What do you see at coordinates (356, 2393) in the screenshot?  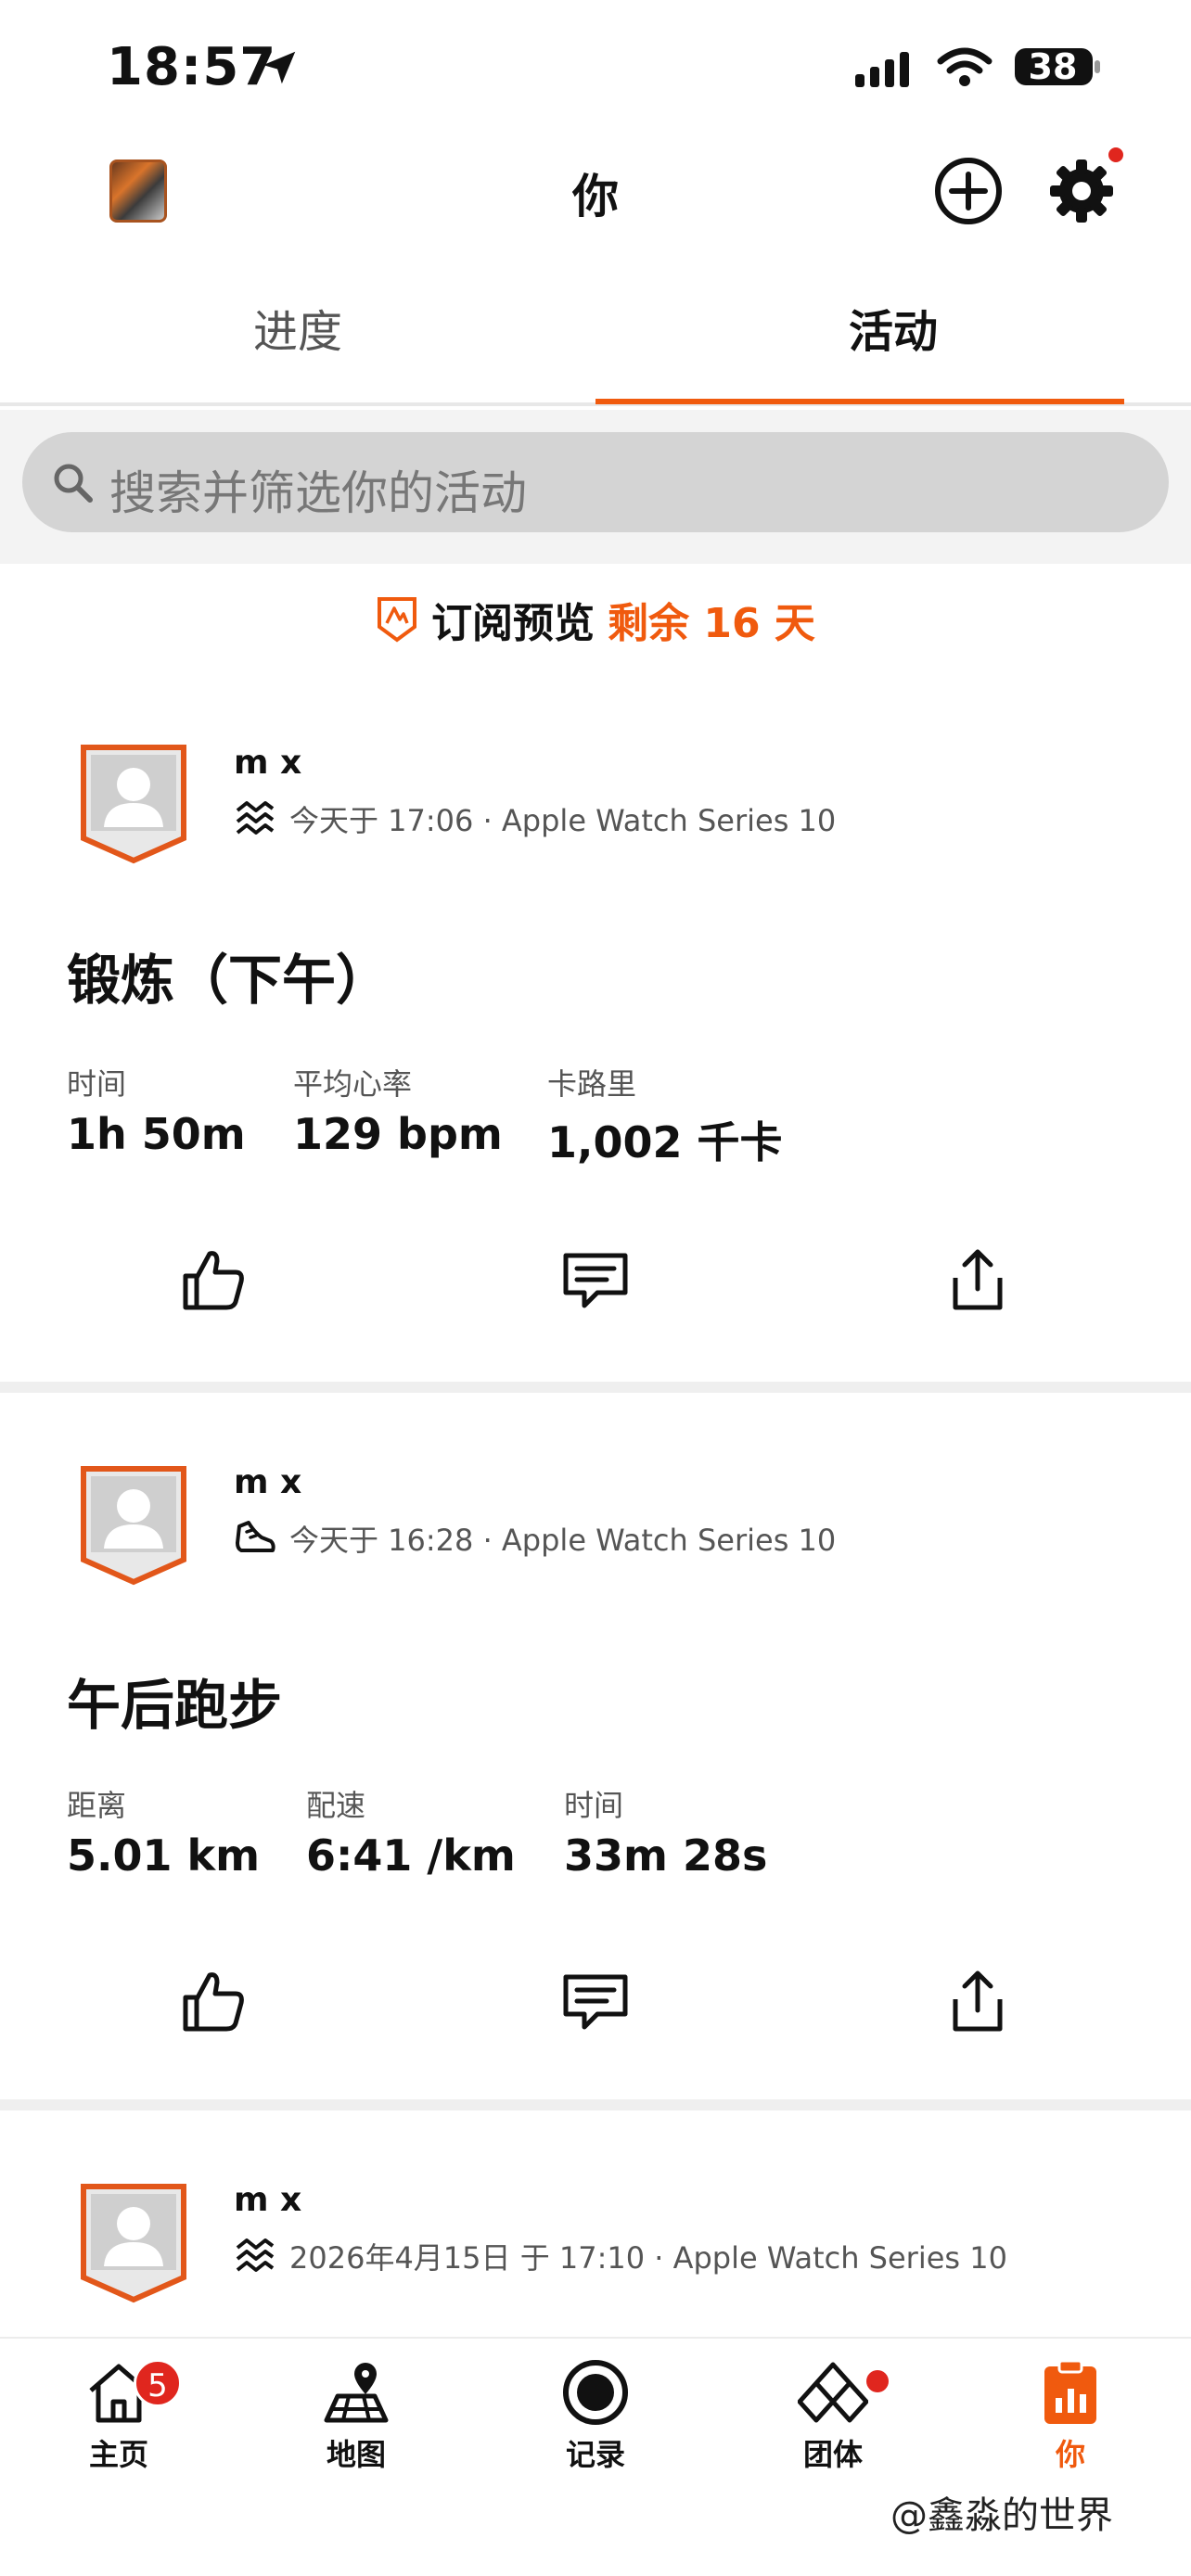 I see `map-icon` at bounding box center [356, 2393].